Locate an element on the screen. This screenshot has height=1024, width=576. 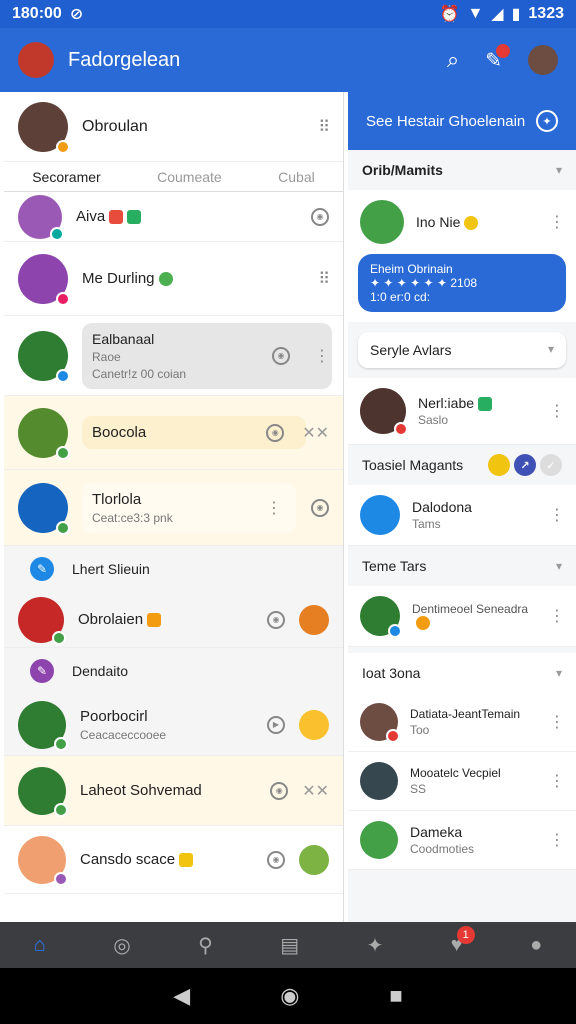
list-item: Nerl:iabe Saslo ⋮ is located at coordinates (462, 411).